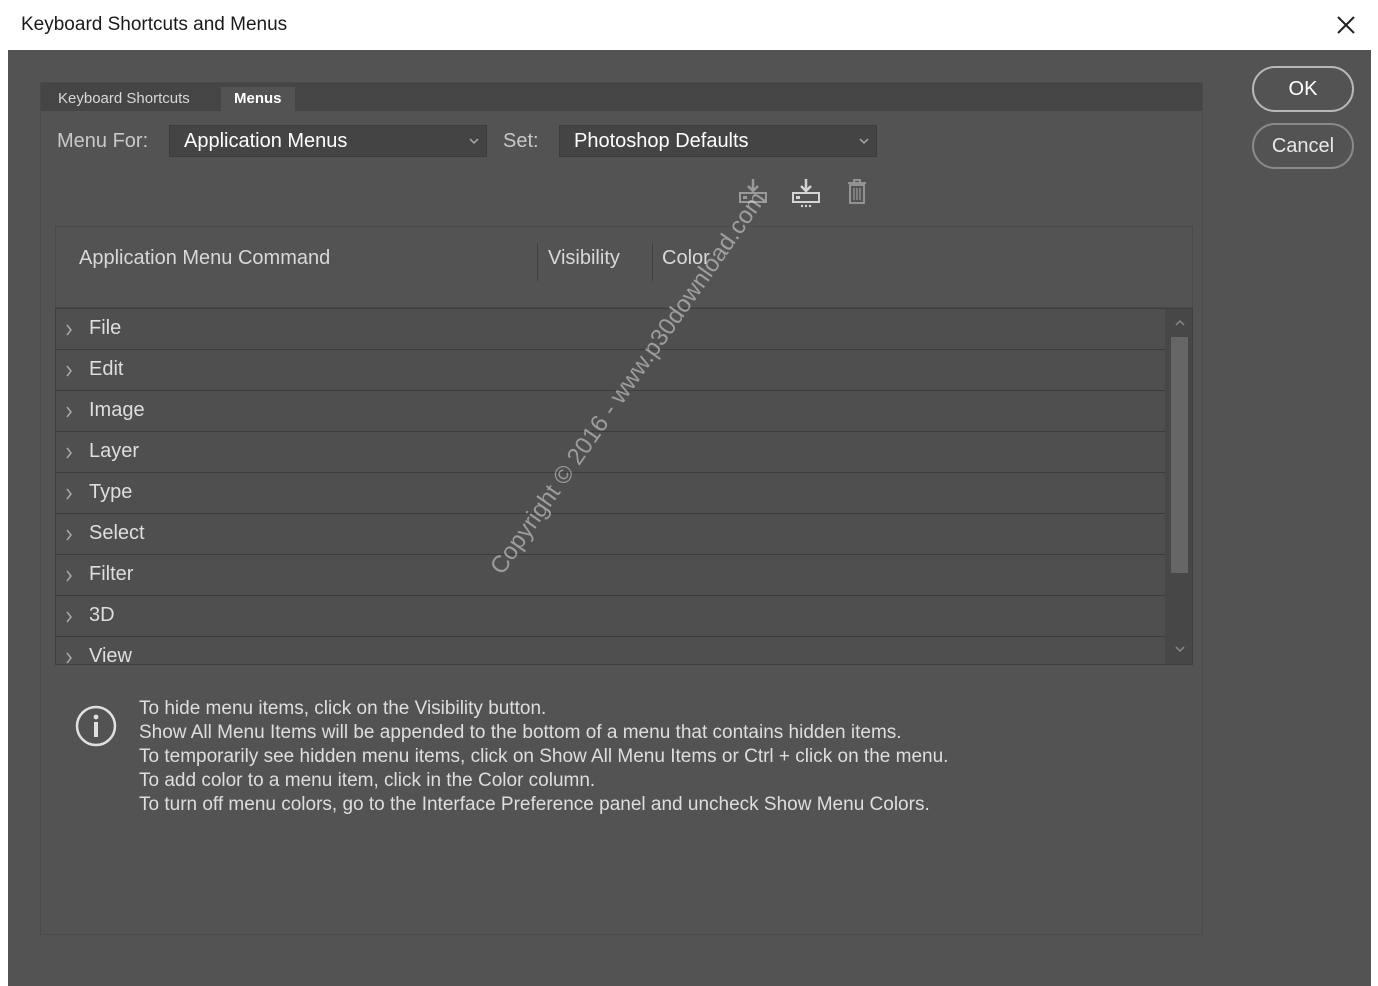 The image size is (1378, 986). What do you see at coordinates (753, 191) in the screenshot?
I see `save-set-icon` at bounding box center [753, 191].